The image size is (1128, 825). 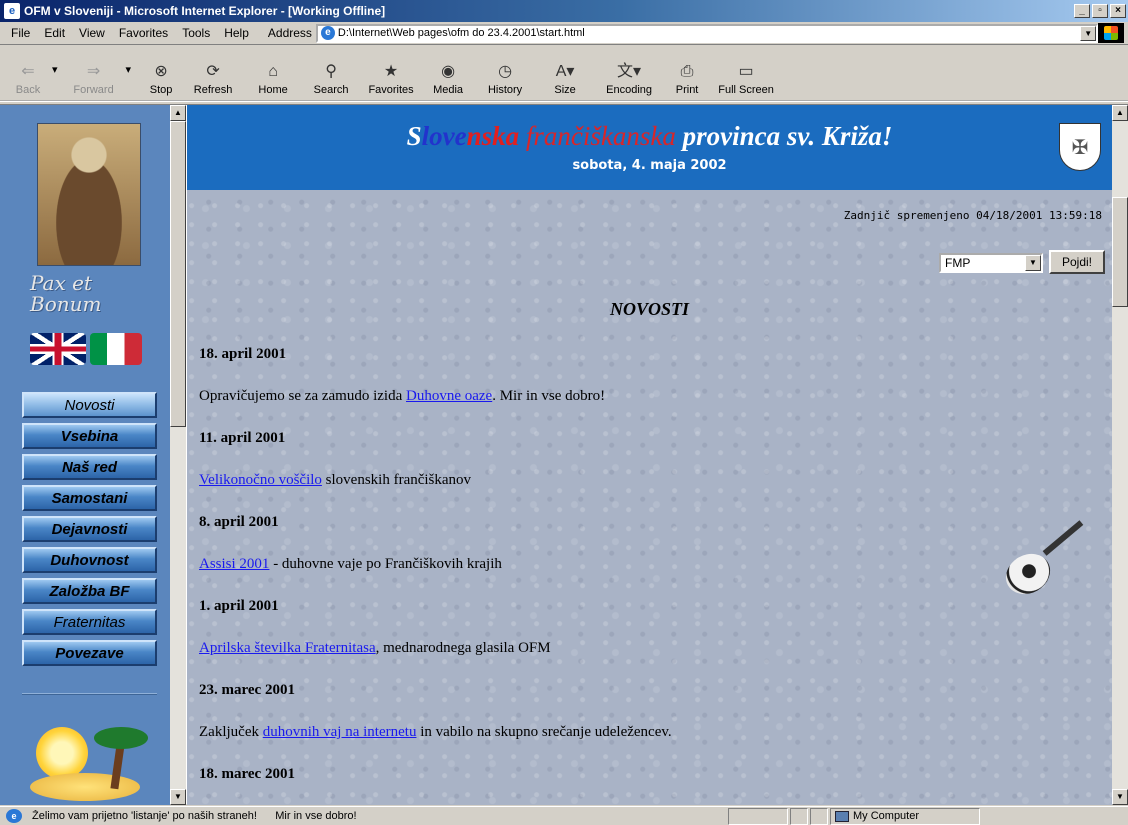 I want to click on media-button: ◉ Media, so click(x=448, y=78).